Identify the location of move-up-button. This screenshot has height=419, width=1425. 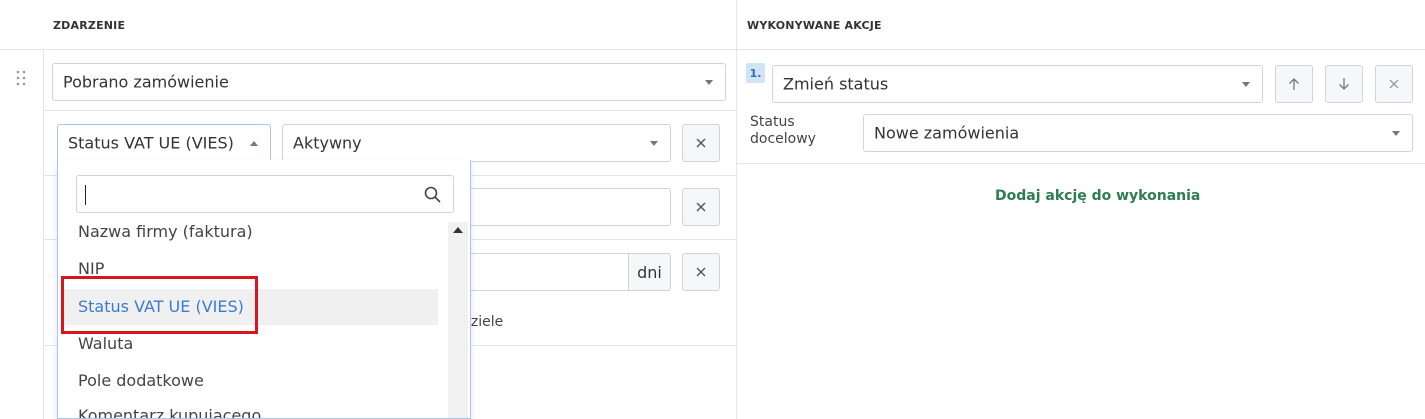
(1294, 84).